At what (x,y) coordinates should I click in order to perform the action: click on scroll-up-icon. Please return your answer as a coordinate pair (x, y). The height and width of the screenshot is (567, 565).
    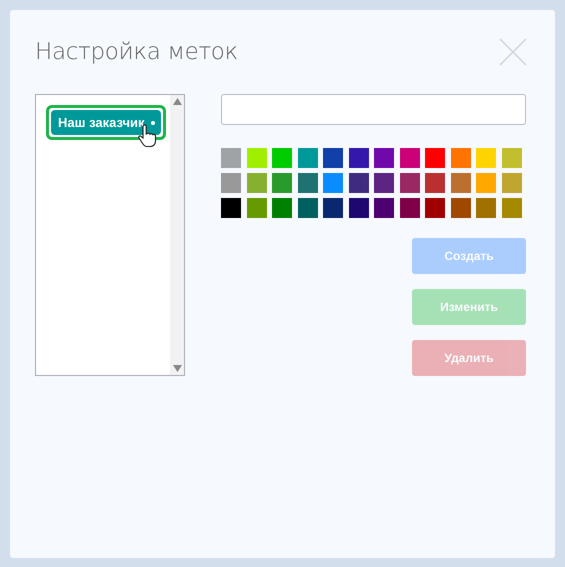
    Looking at the image, I should click on (177, 101).